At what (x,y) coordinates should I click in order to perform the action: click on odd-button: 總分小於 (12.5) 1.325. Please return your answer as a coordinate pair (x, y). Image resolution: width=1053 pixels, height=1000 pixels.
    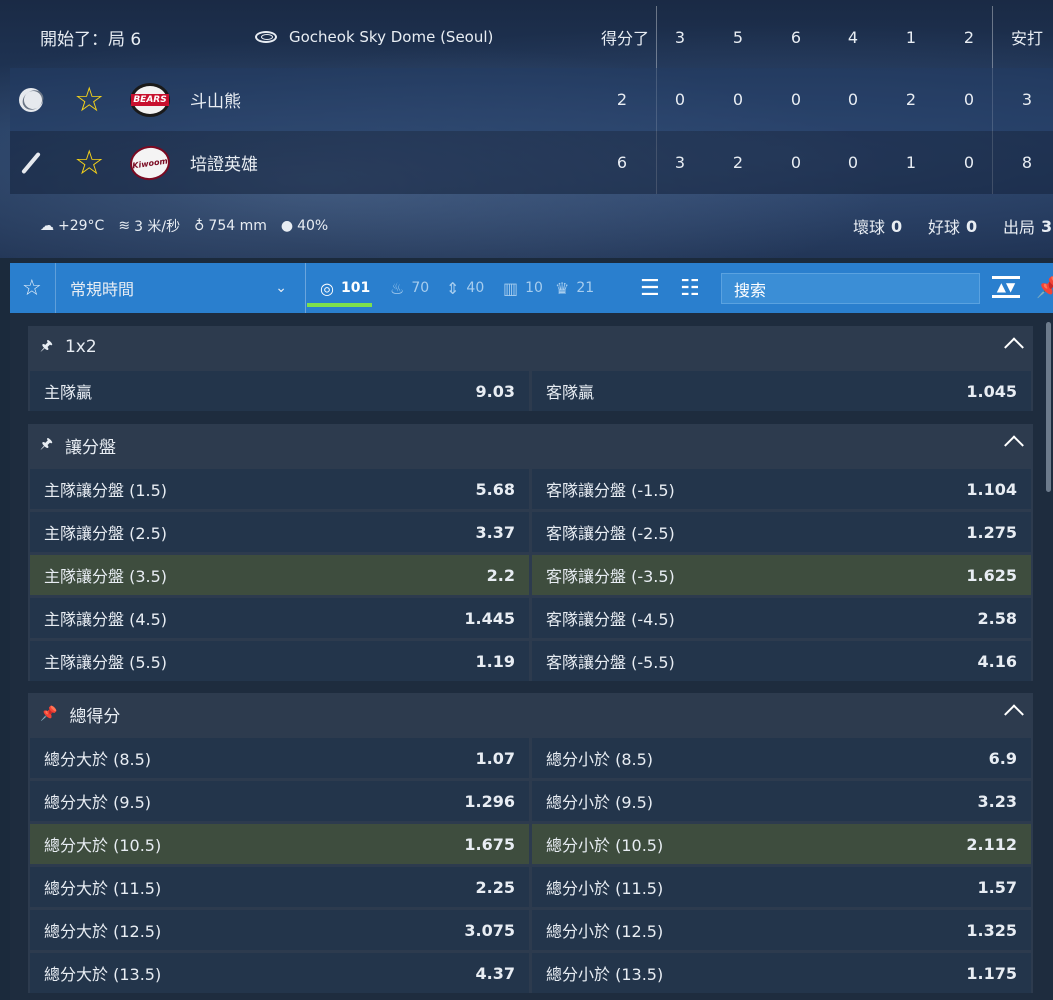
    Looking at the image, I should click on (781, 930).